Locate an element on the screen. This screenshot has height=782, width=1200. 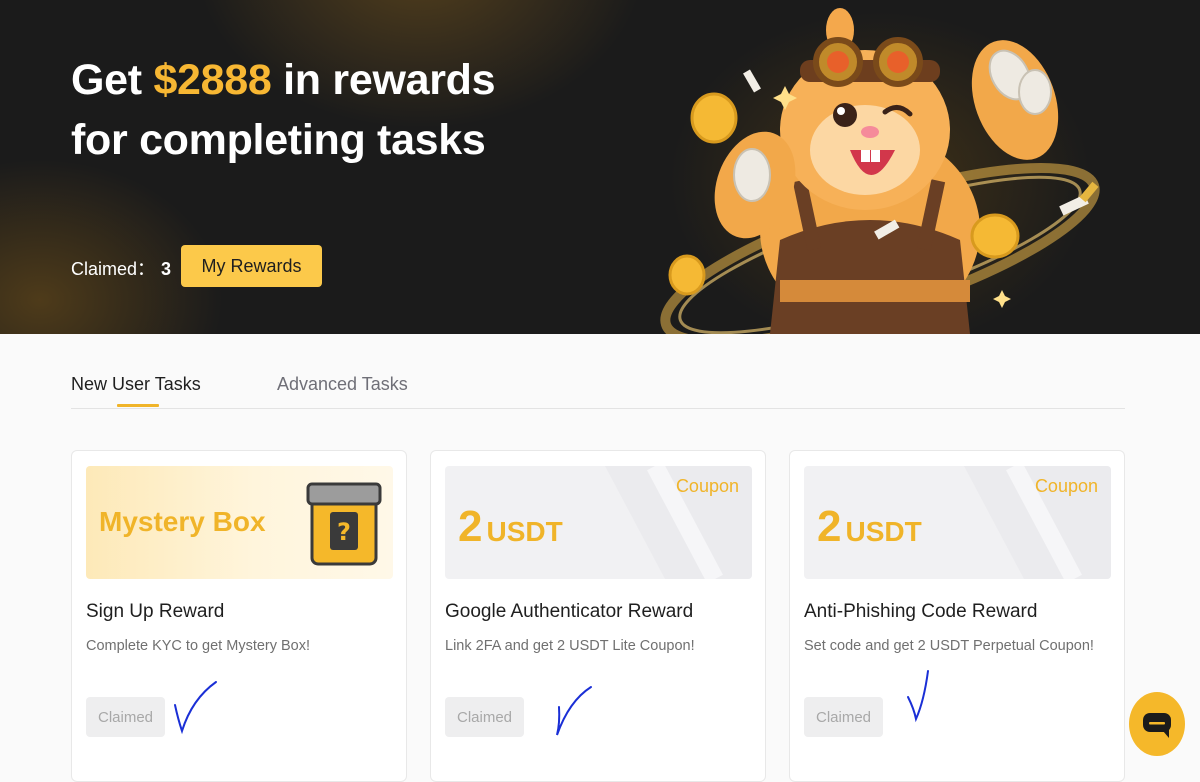
tab-advanced-tasks: Advanced Tasks is located at coordinates (342, 384).